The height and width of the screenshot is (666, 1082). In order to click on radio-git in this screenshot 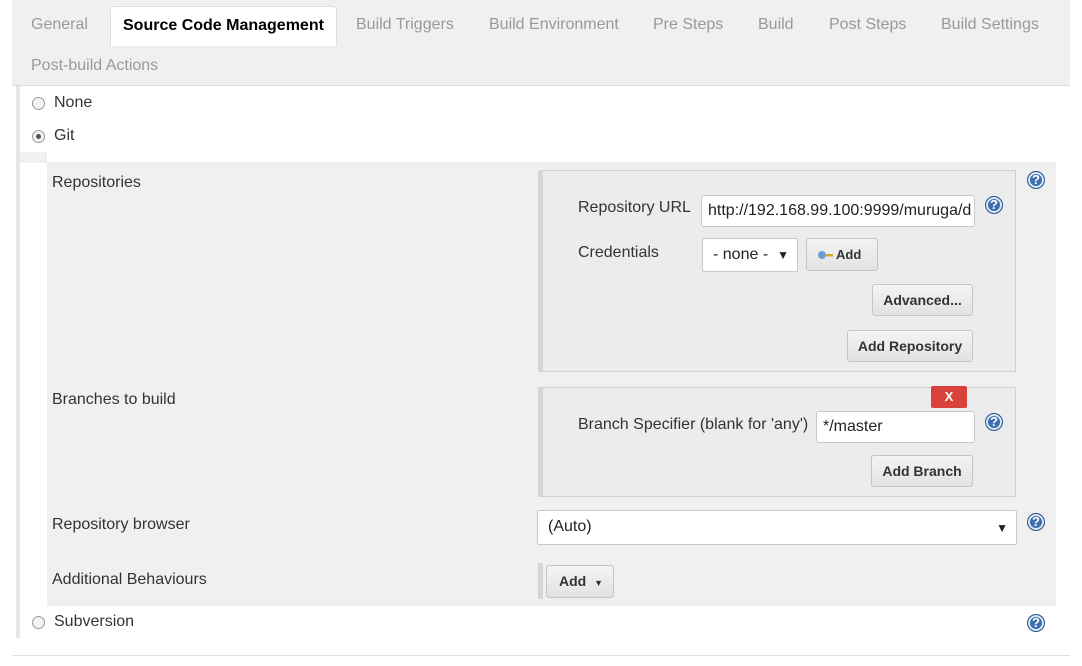, I will do `click(38, 136)`.